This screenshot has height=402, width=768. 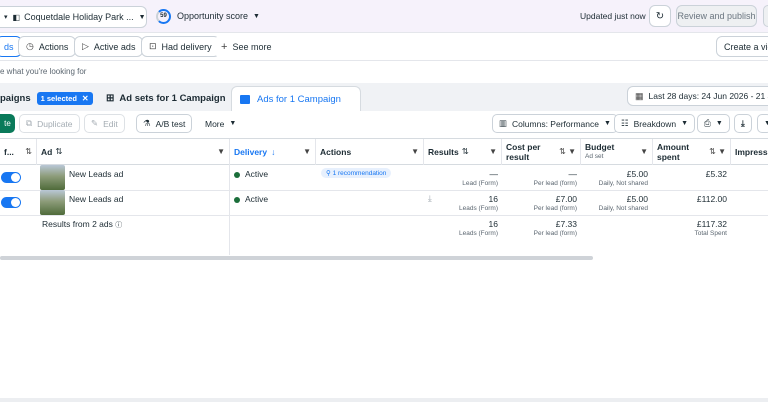 What do you see at coordinates (246, 46) in the screenshot?
I see `see-more-button: + See more` at bounding box center [246, 46].